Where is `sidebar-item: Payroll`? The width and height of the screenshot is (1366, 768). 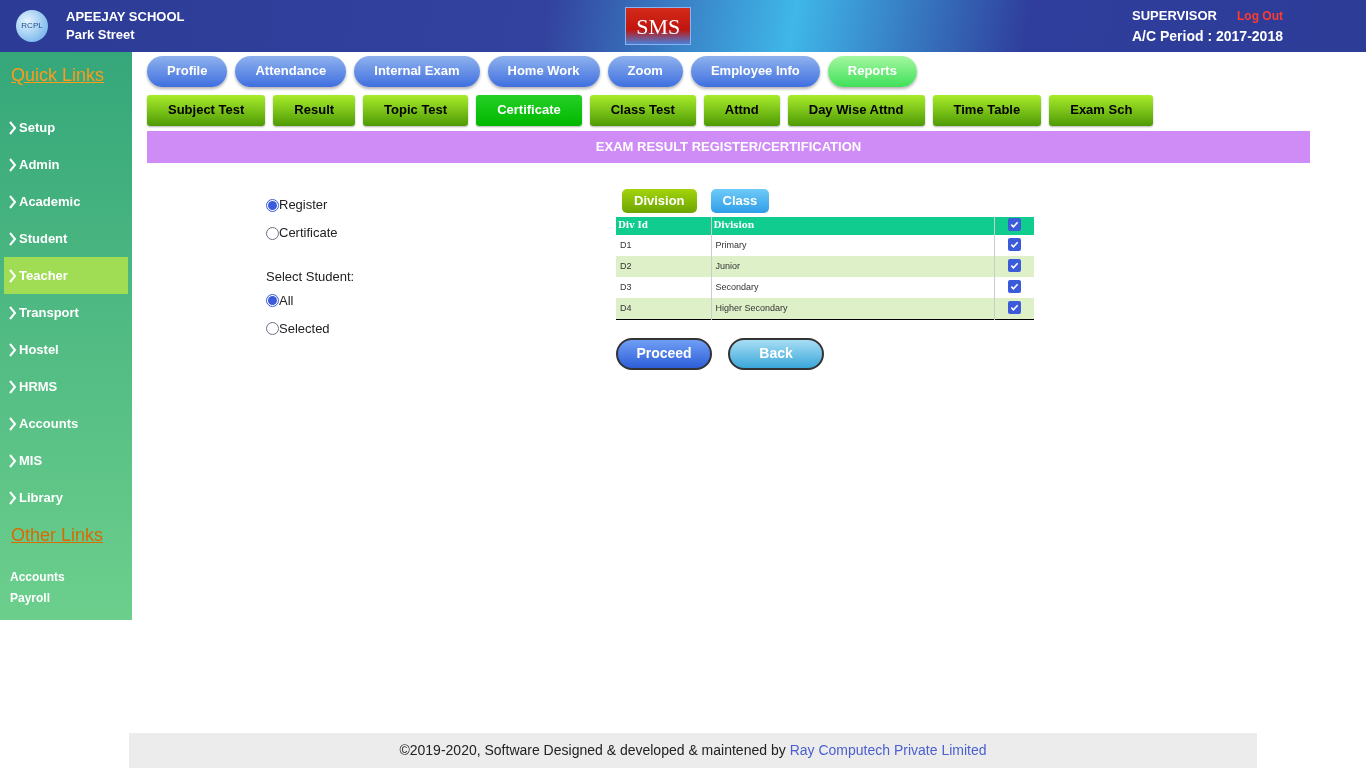
sidebar-item: Payroll is located at coordinates (69, 598).